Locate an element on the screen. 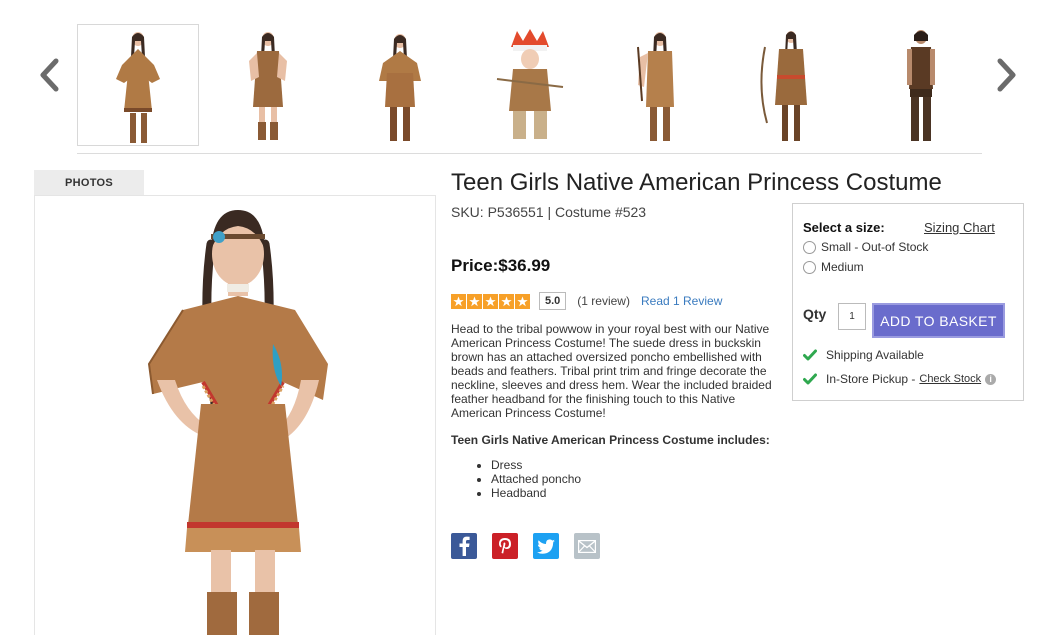 This screenshot has height=635, width=1043. qty-label: Qty is located at coordinates (815, 314).